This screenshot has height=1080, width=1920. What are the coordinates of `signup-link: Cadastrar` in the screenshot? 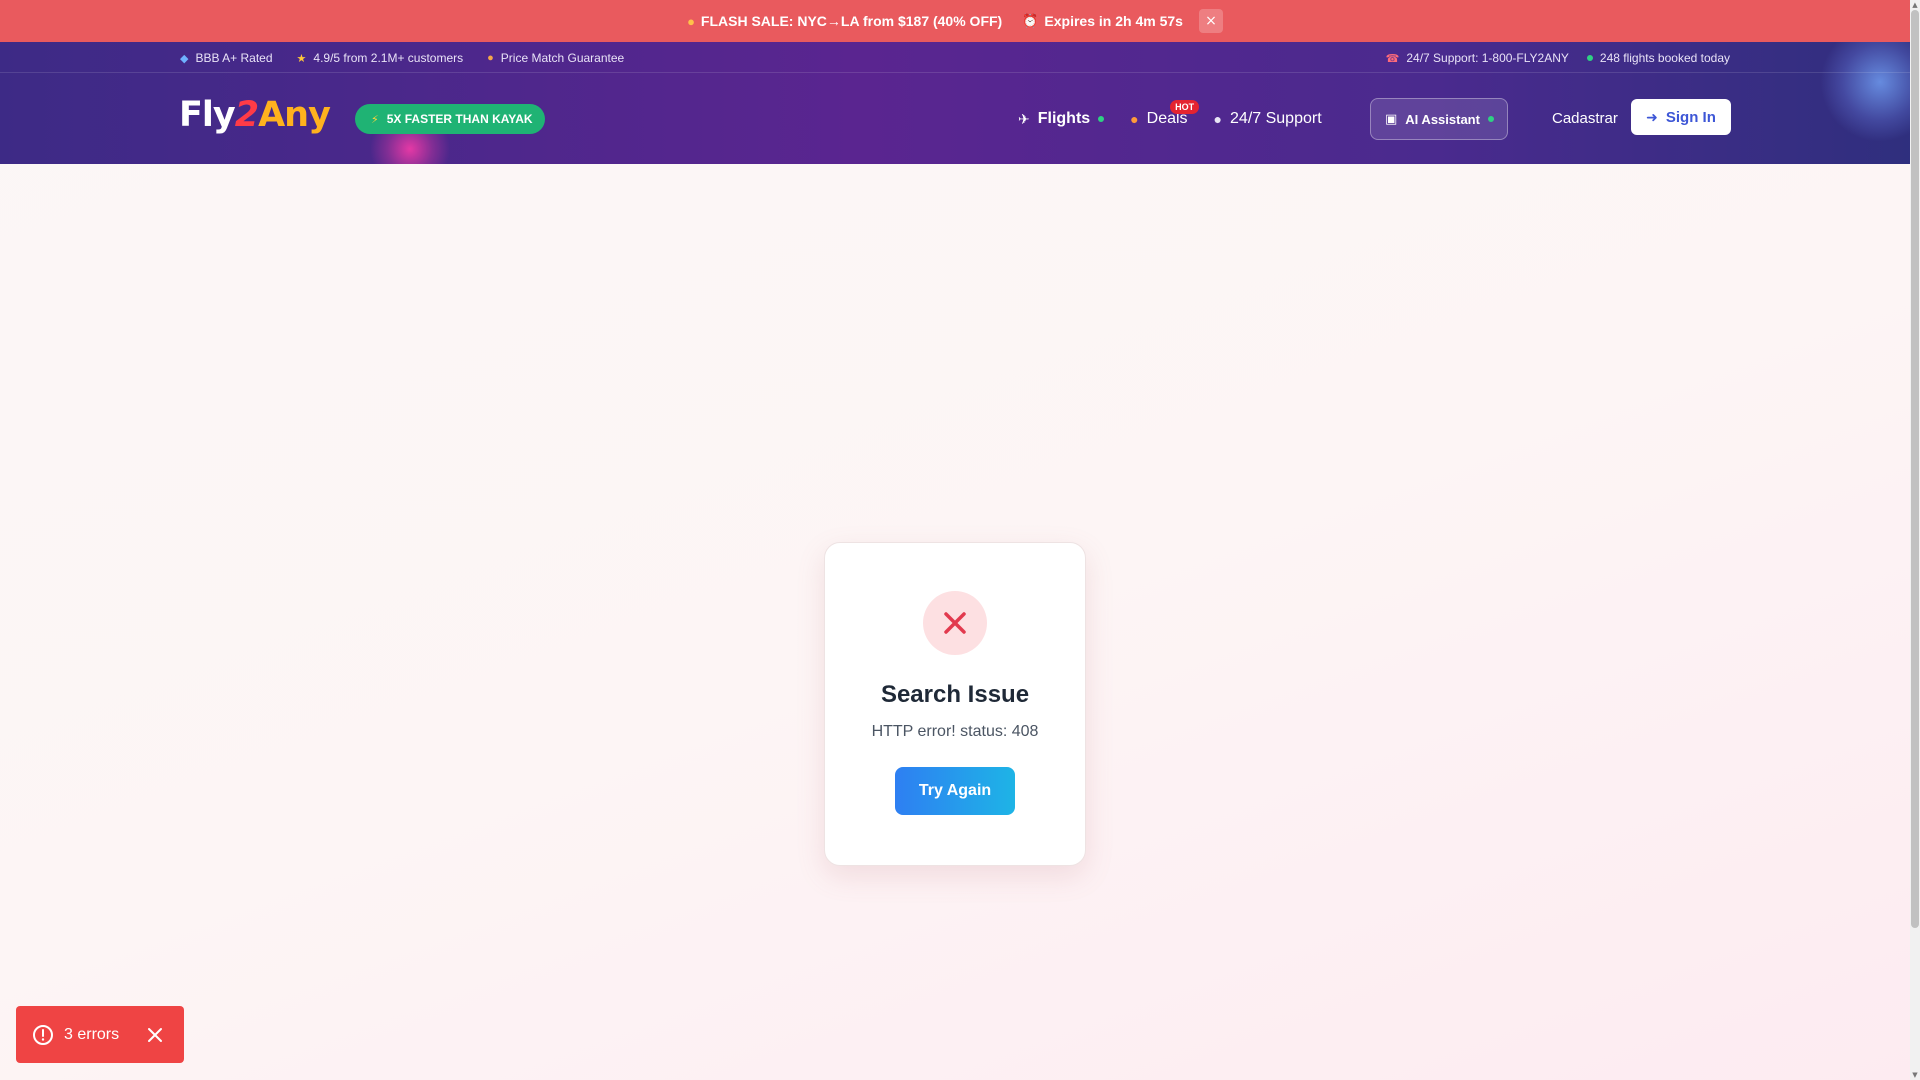 It's located at (1585, 118).